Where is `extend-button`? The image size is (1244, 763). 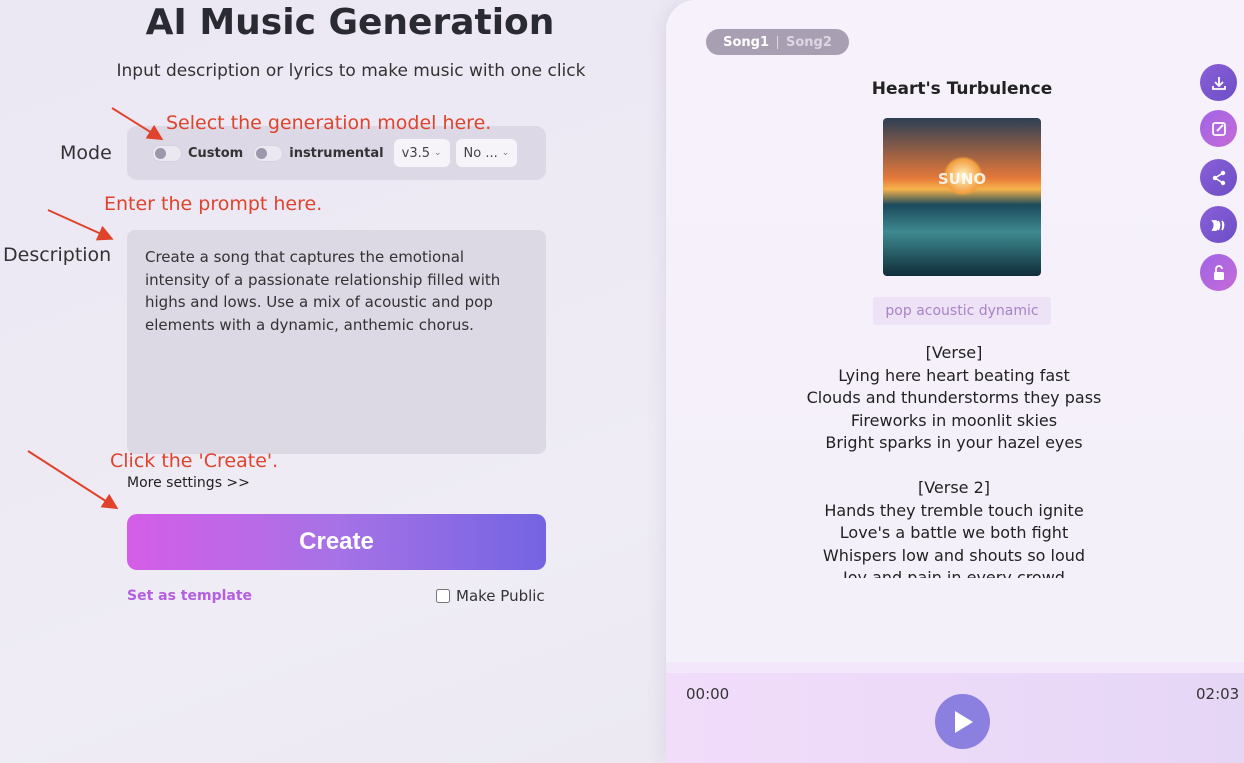 extend-button is located at coordinates (1218, 224).